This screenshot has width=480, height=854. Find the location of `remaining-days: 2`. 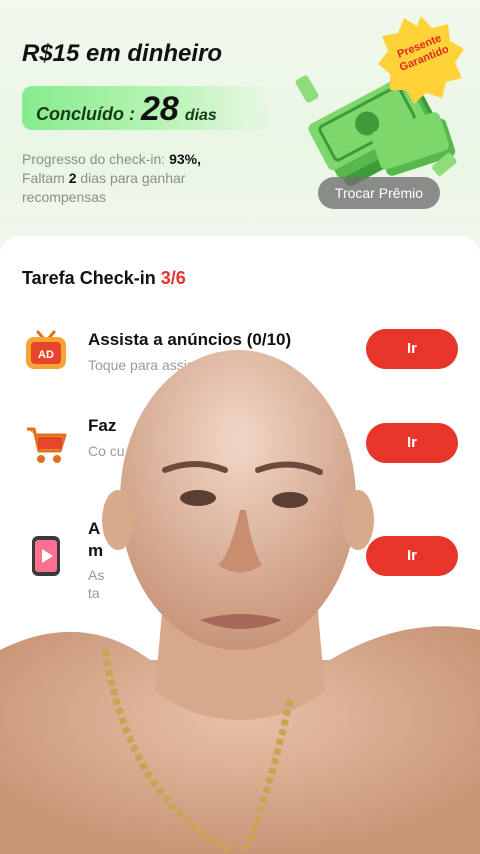

remaining-days: 2 is located at coordinates (72, 178).